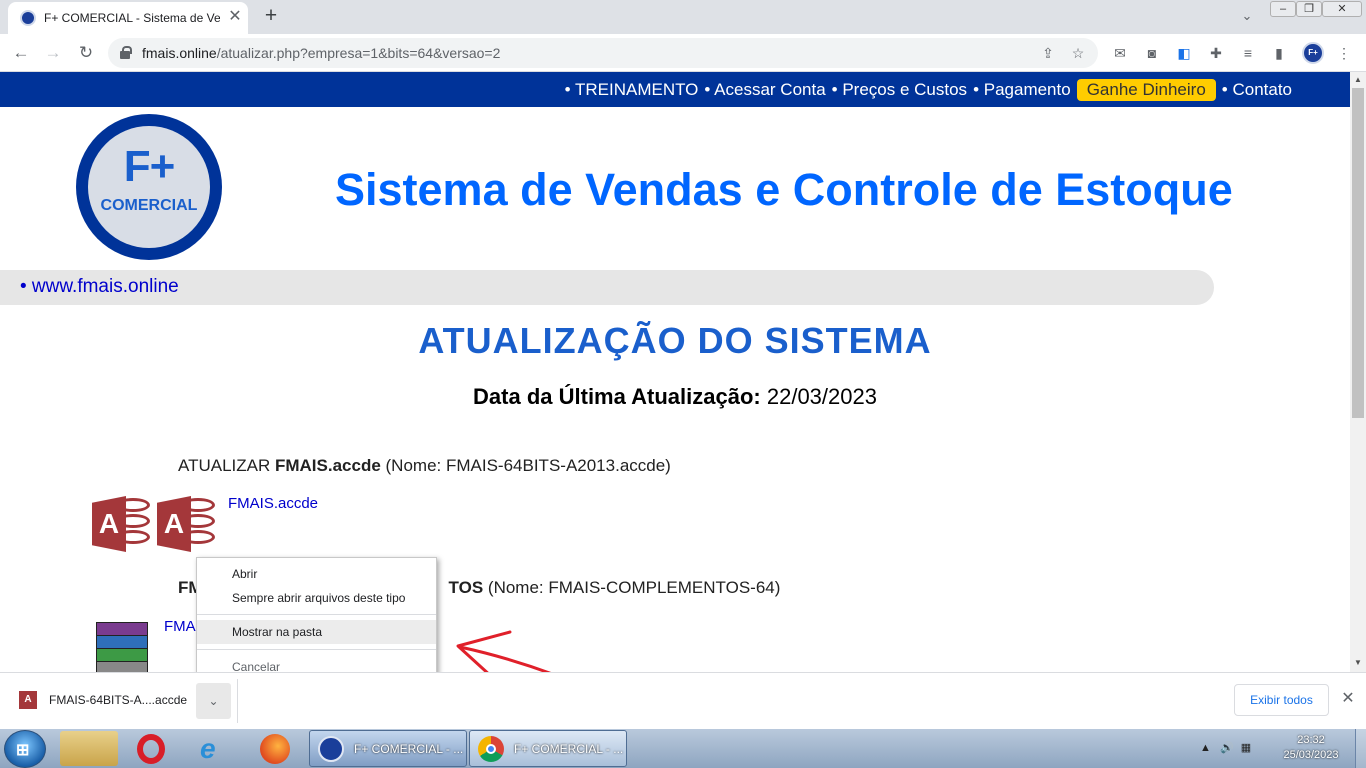  What do you see at coordinates (491, 749) in the screenshot?
I see `chrome-icon` at bounding box center [491, 749].